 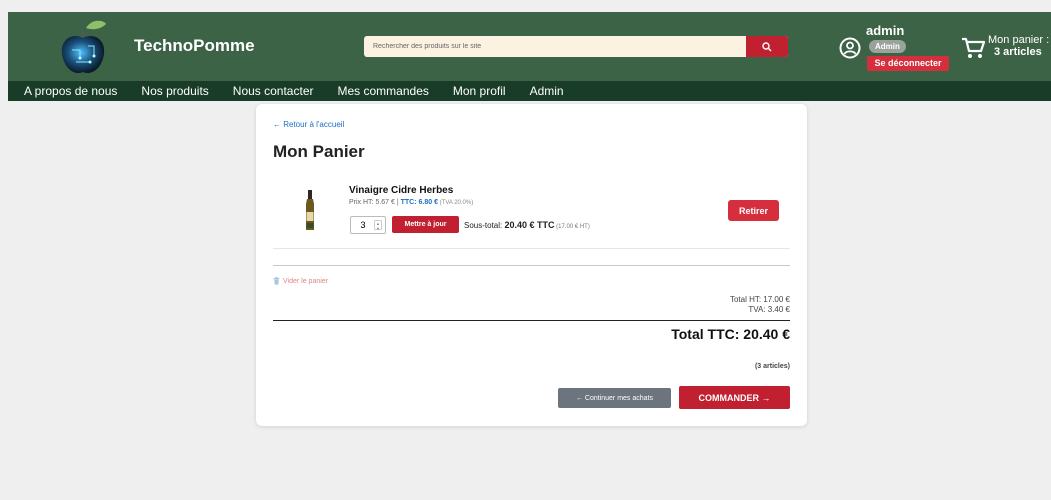 What do you see at coordinates (455, 203) in the screenshot?
I see `tva-rate: (TVA 20.0%)` at bounding box center [455, 203].